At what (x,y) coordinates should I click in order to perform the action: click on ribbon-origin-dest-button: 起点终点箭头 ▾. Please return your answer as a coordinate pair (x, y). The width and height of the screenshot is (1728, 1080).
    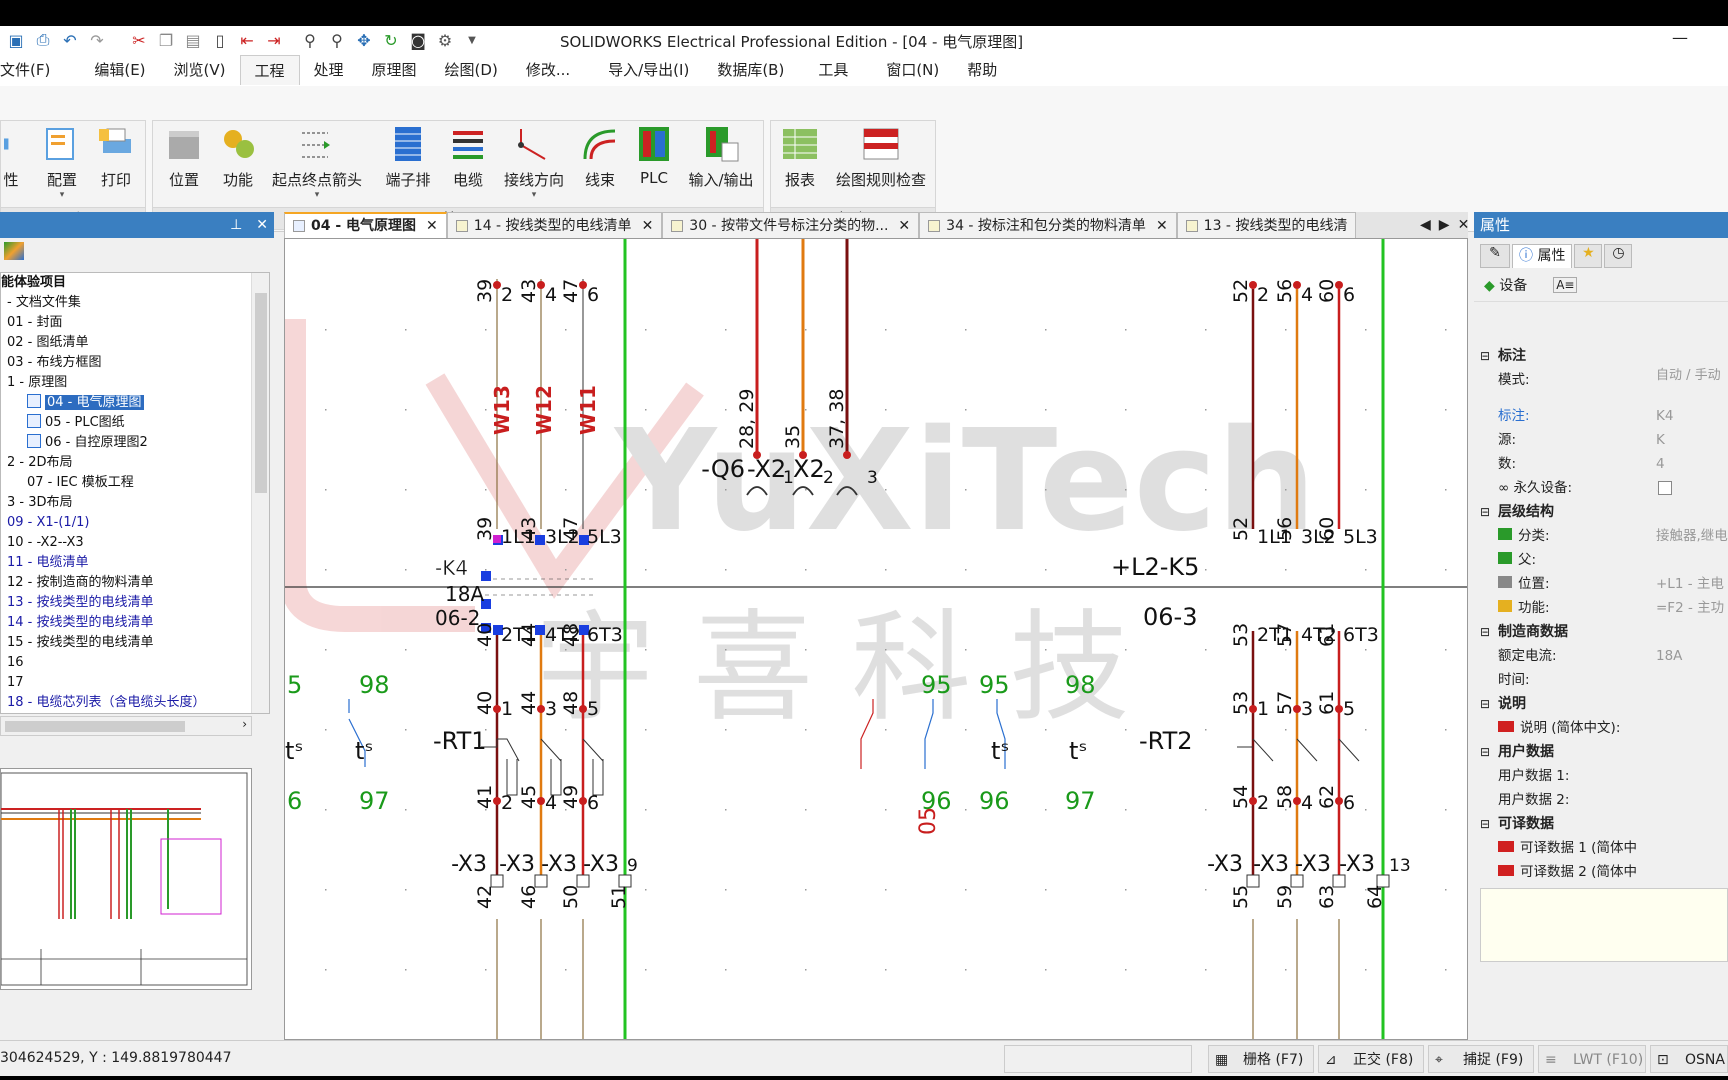
    Looking at the image, I should click on (317, 162).